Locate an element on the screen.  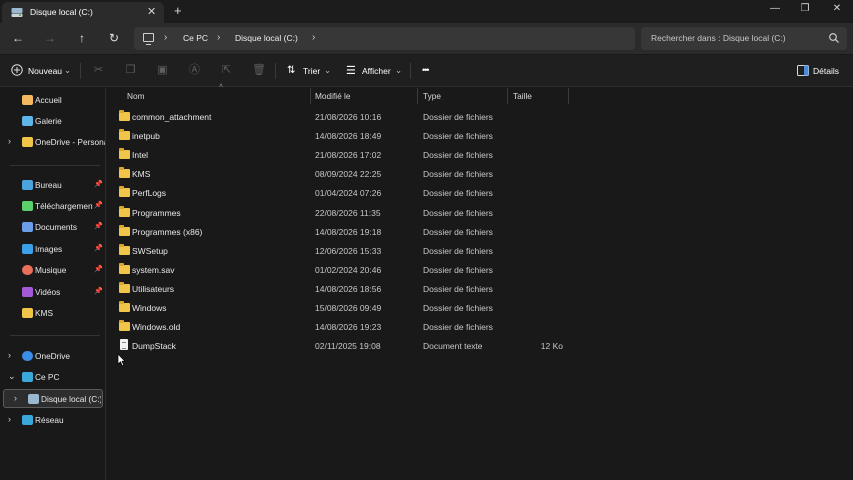
file-modified: 21/08/2026 17:02 is located at coordinates (348, 155).